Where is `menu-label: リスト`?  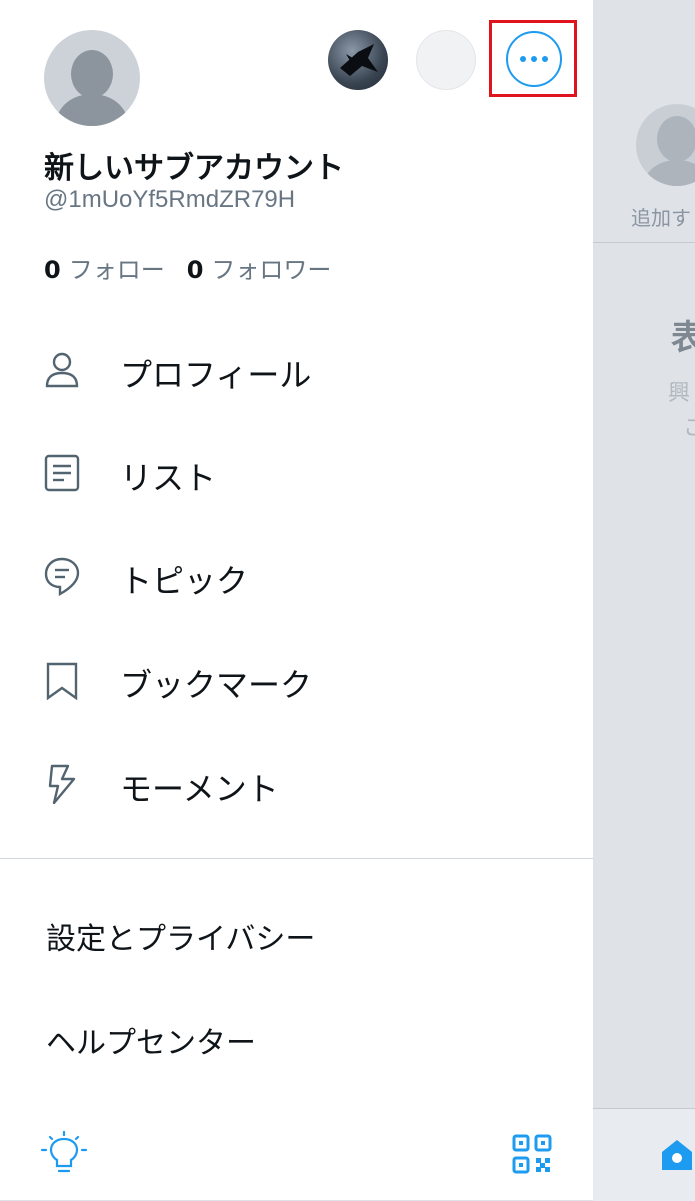
menu-label: リスト is located at coordinates (168, 478).